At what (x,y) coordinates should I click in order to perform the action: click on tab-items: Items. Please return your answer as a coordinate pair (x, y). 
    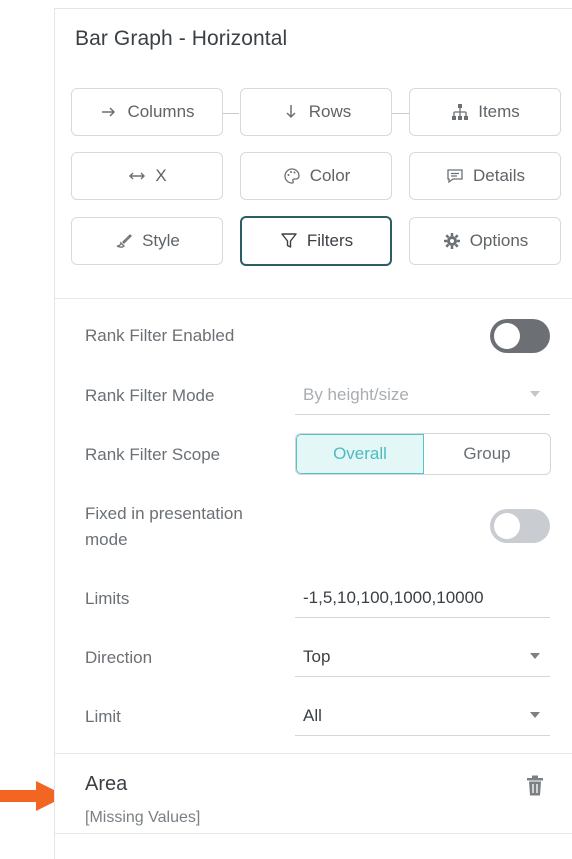
    Looking at the image, I should click on (485, 112).